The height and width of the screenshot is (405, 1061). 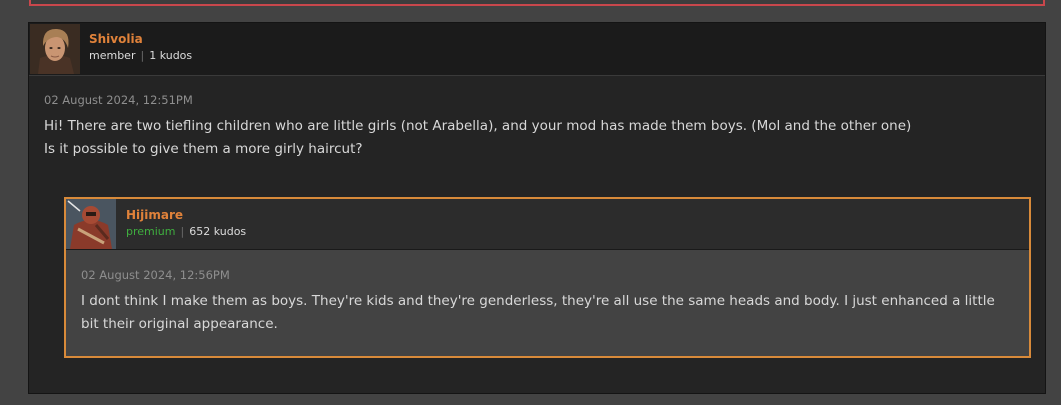 What do you see at coordinates (537, 3) in the screenshot?
I see `previous-post-bottom-edge` at bounding box center [537, 3].